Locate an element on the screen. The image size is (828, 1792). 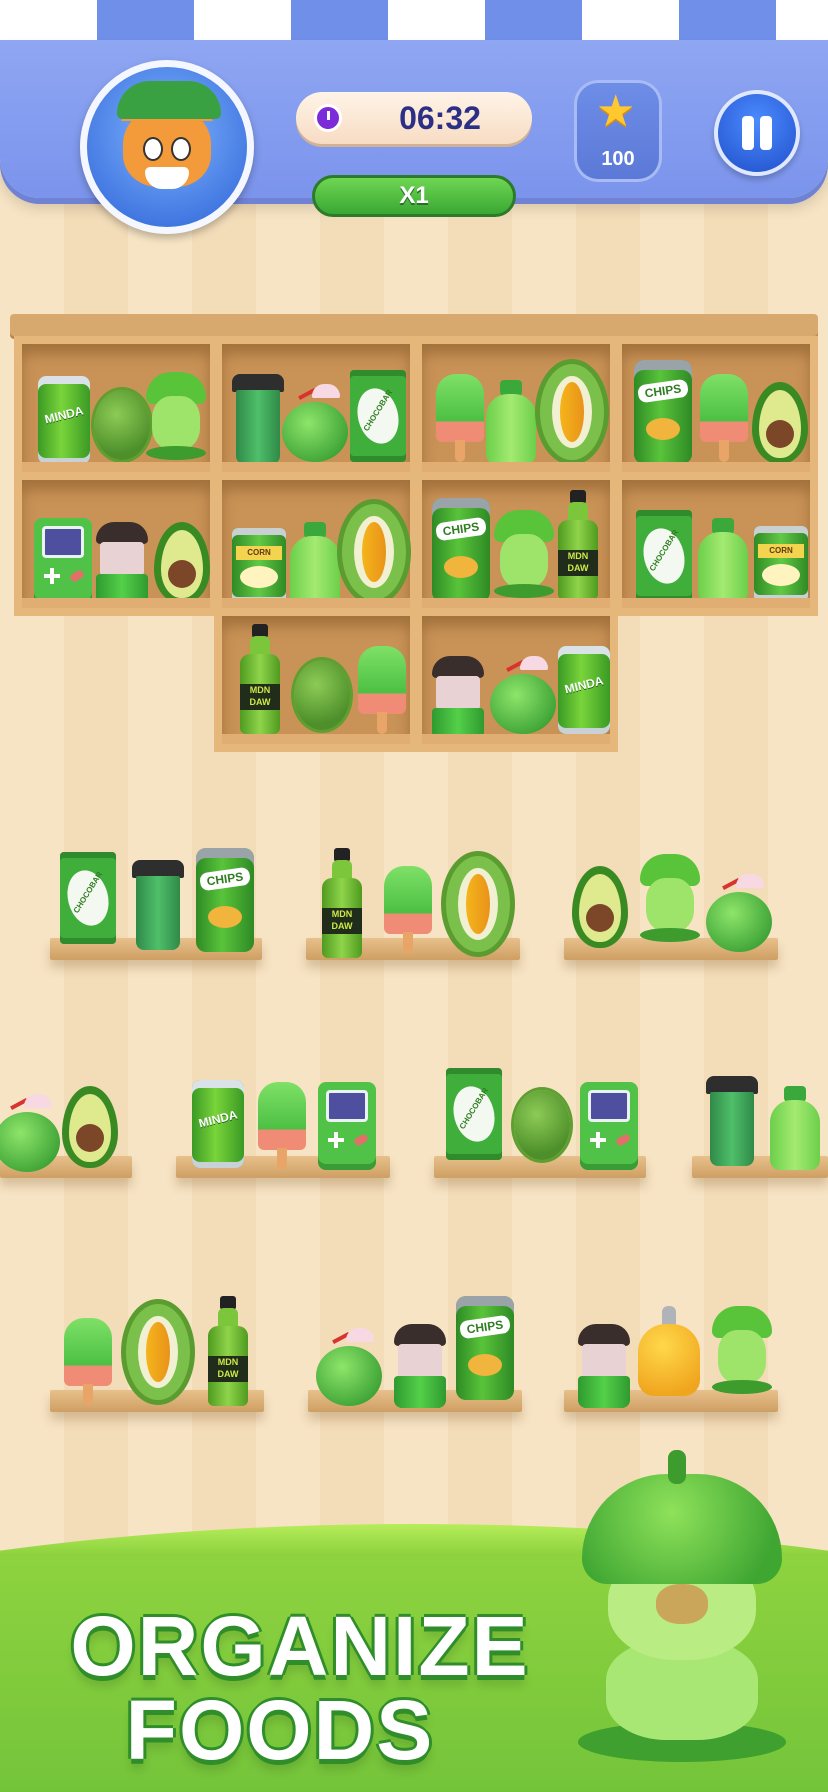
cabinet-cell: CHOCOBAR CORN is located at coordinates (716, 544).